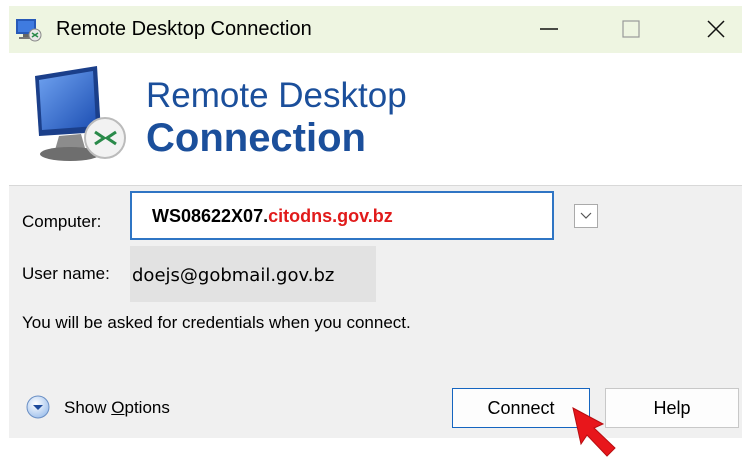 The height and width of the screenshot is (458, 742). I want to click on computer-host-domain: citodns.gov.bz, so click(330, 216).